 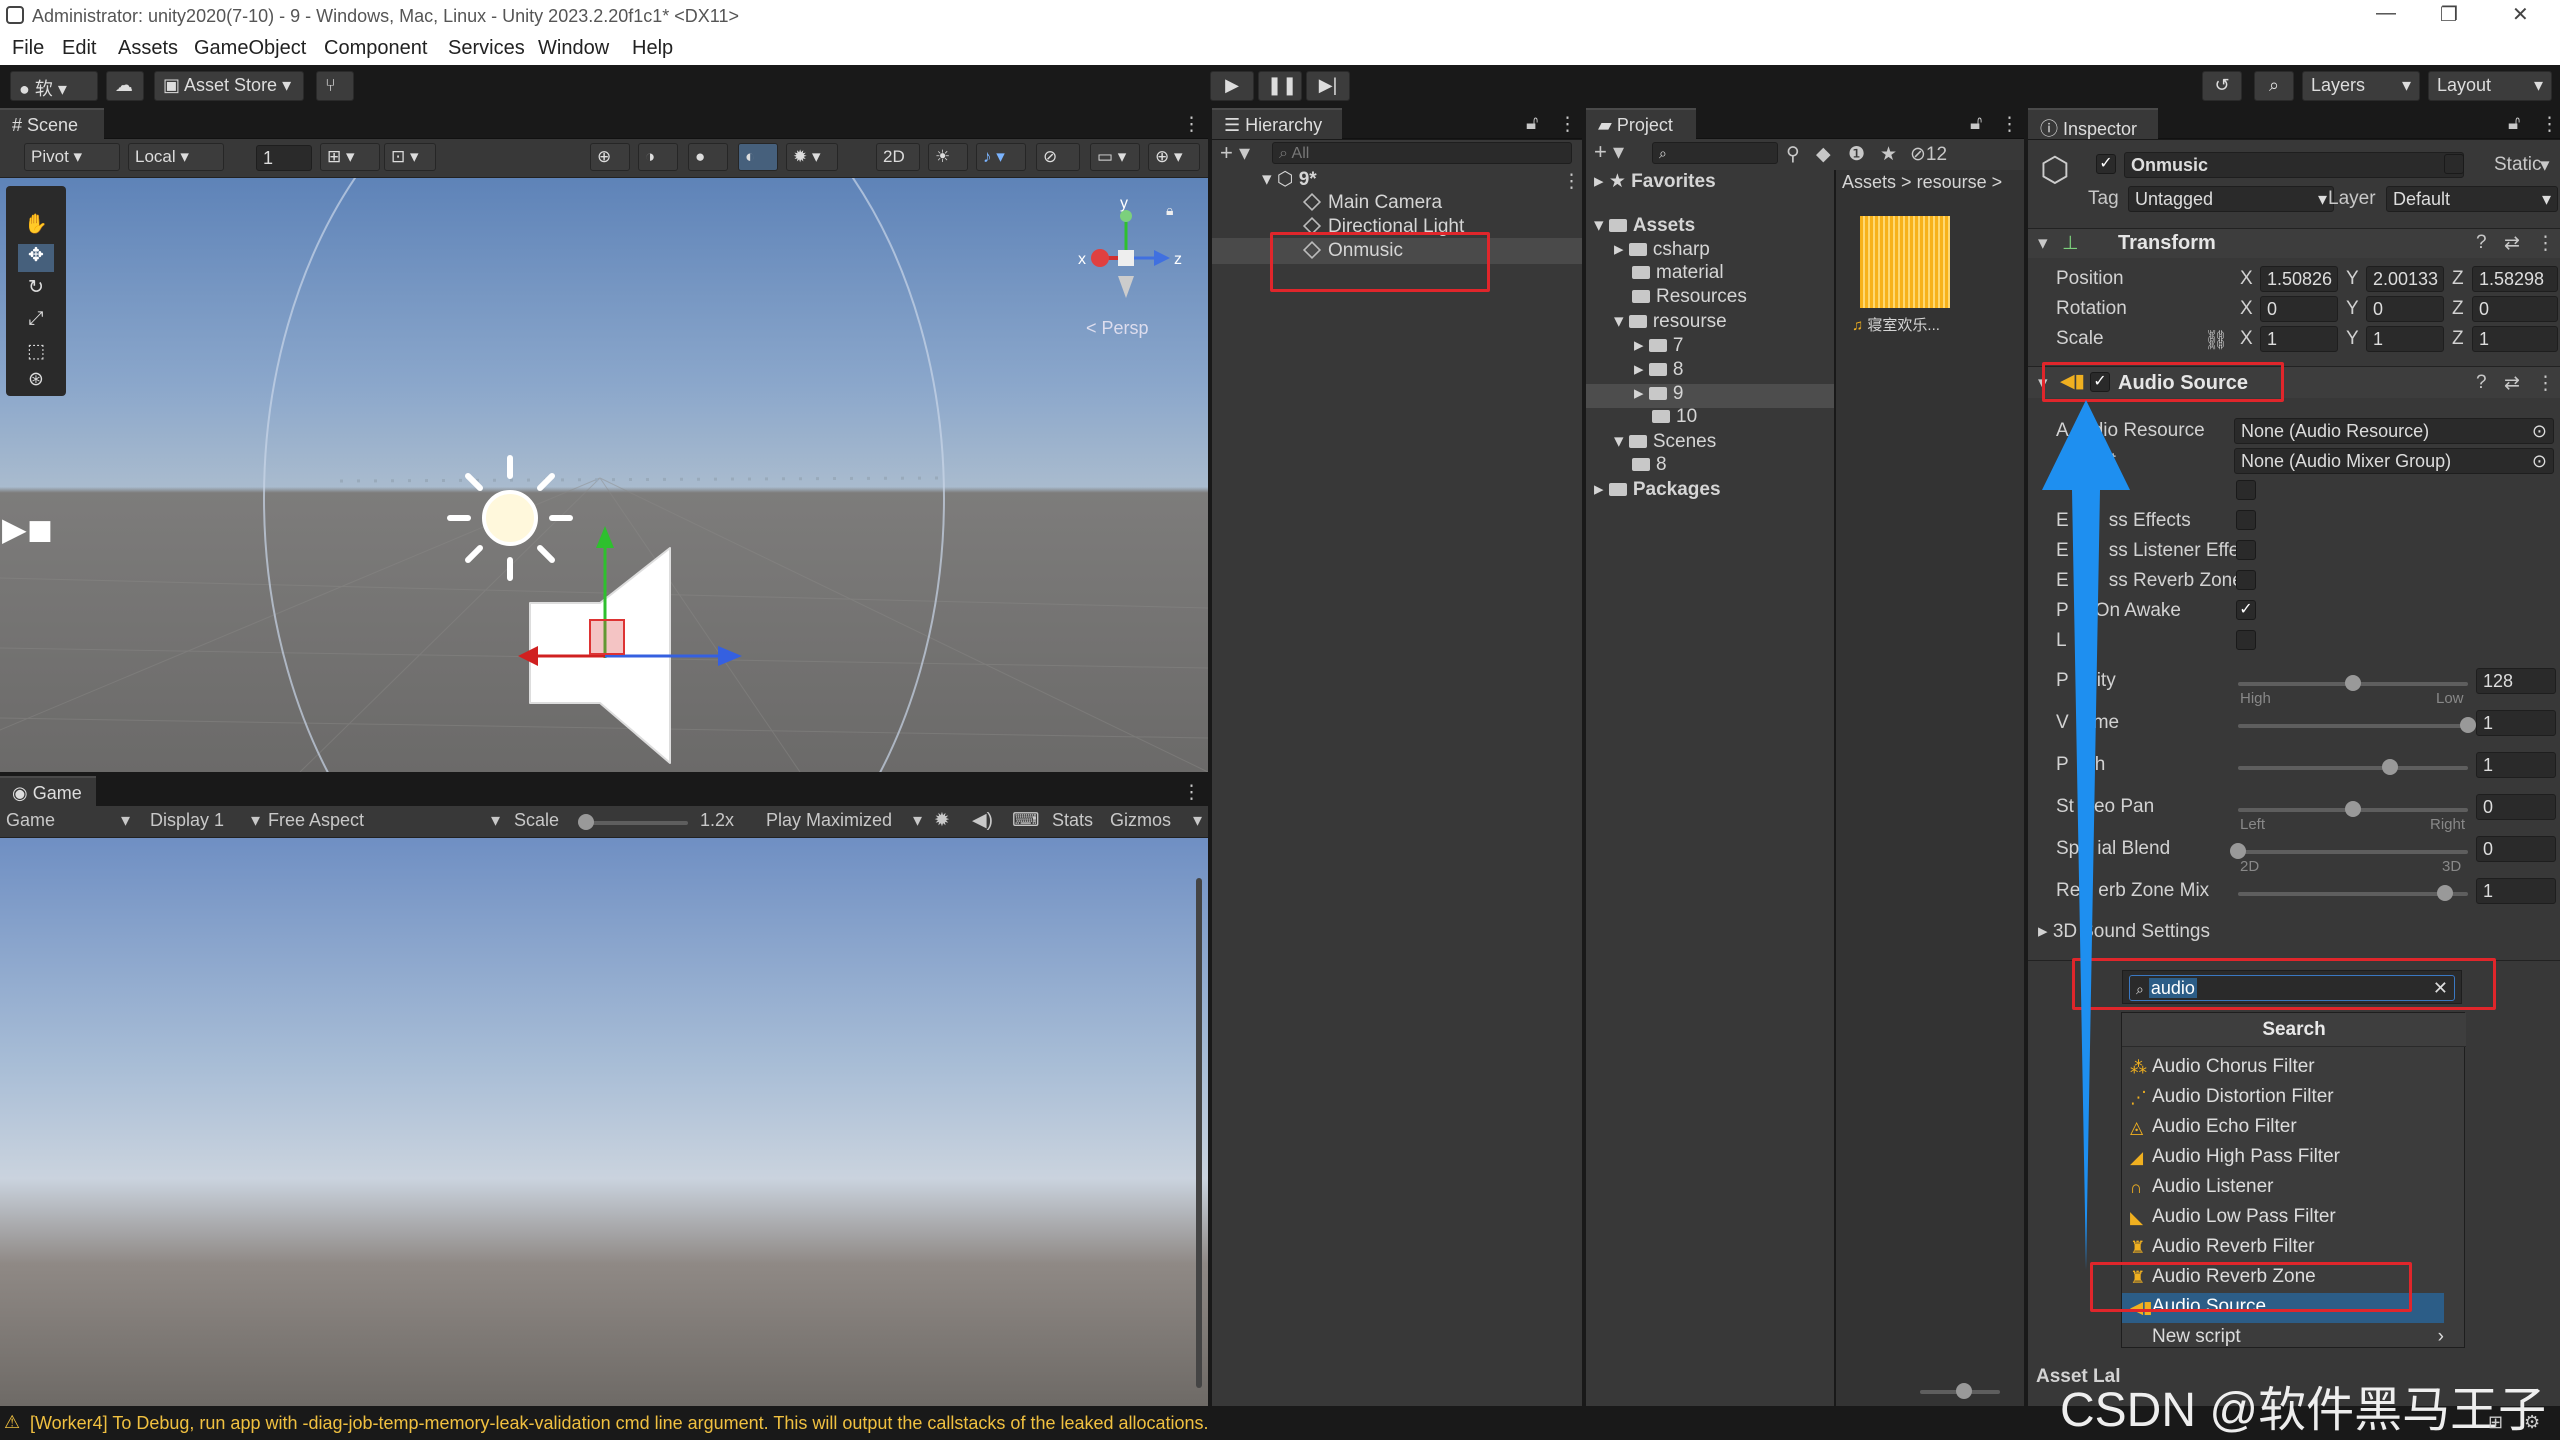 What do you see at coordinates (2238, 851) in the screenshot?
I see `spatial-blend-slider-knob` at bounding box center [2238, 851].